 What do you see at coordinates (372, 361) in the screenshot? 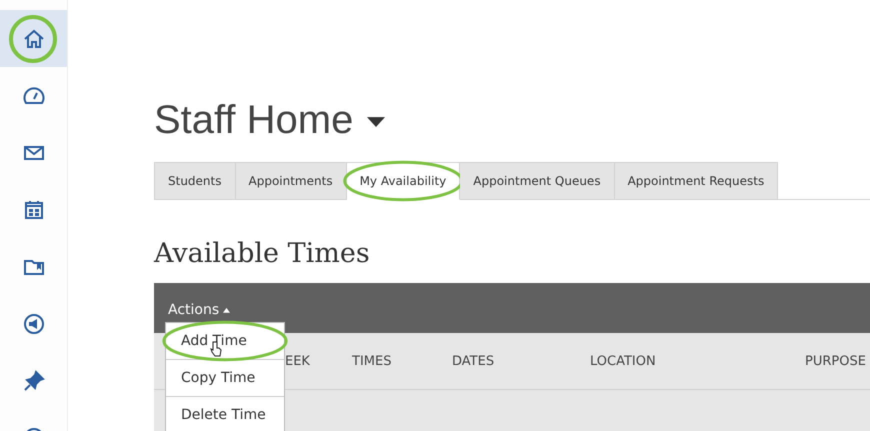
I see `column-header: TIMES` at bounding box center [372, 361].